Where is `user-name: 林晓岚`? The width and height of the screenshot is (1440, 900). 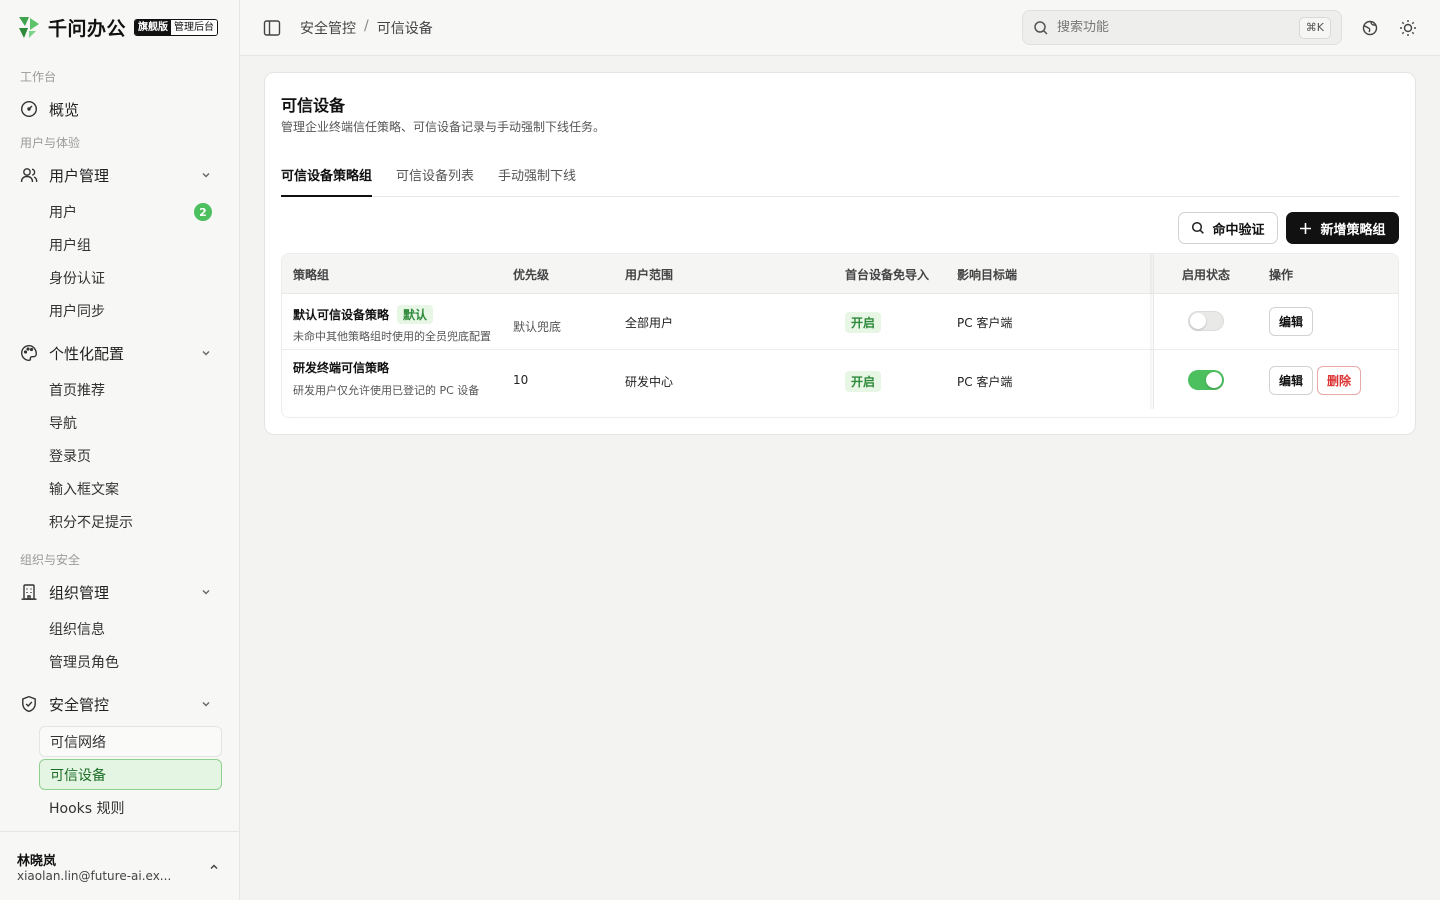 user-name: 林晓岚 is located at coordinates (37, 861).